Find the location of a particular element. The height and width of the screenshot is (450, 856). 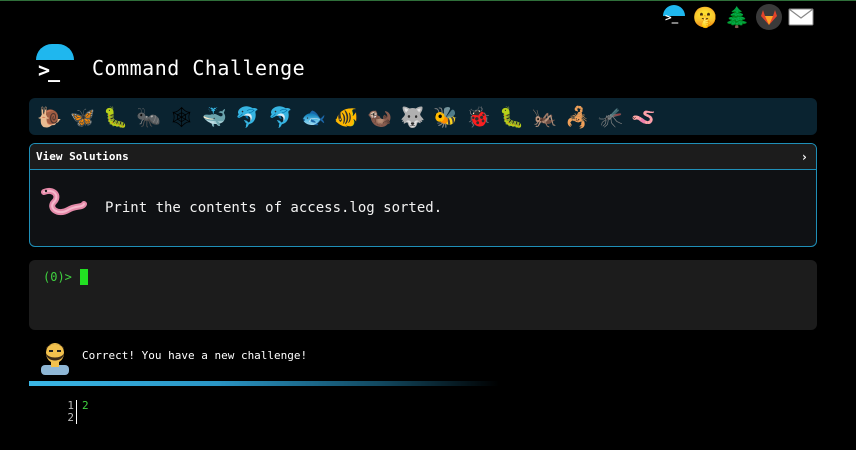

worm-icon: 🪱 is located at coordinates (643, 117).